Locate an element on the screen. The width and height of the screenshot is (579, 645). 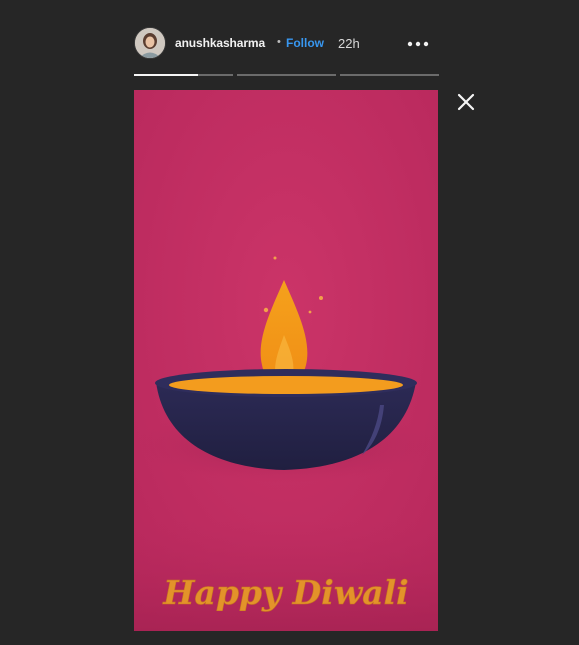
close-icon is located at coordinates (466, 102).